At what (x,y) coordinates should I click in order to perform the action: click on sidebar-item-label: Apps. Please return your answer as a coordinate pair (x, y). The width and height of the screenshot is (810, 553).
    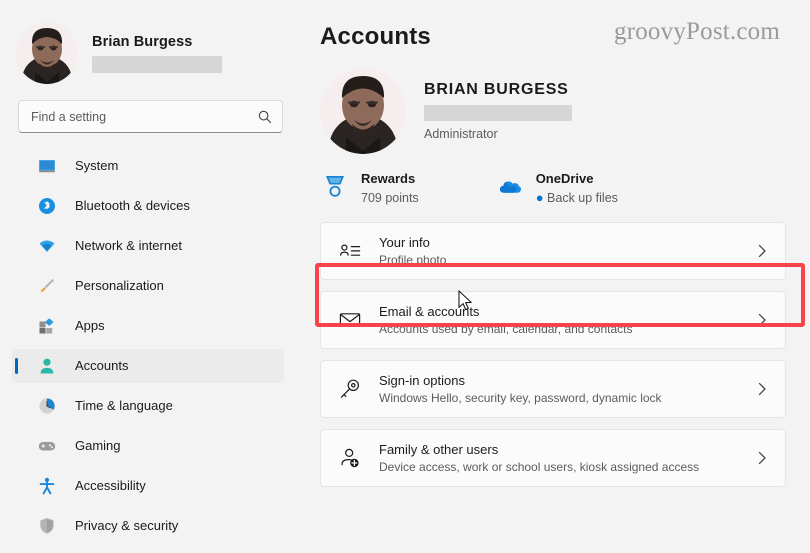
    Looking at the image, I should click on (90, 325).